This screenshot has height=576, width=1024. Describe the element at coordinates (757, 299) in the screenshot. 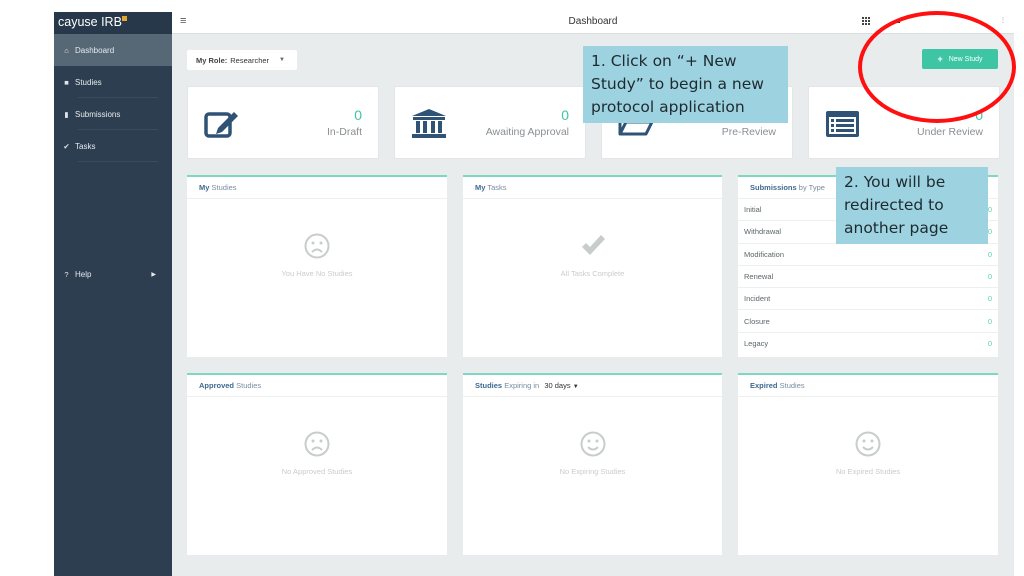

I see `row-label: Incident` at that location.